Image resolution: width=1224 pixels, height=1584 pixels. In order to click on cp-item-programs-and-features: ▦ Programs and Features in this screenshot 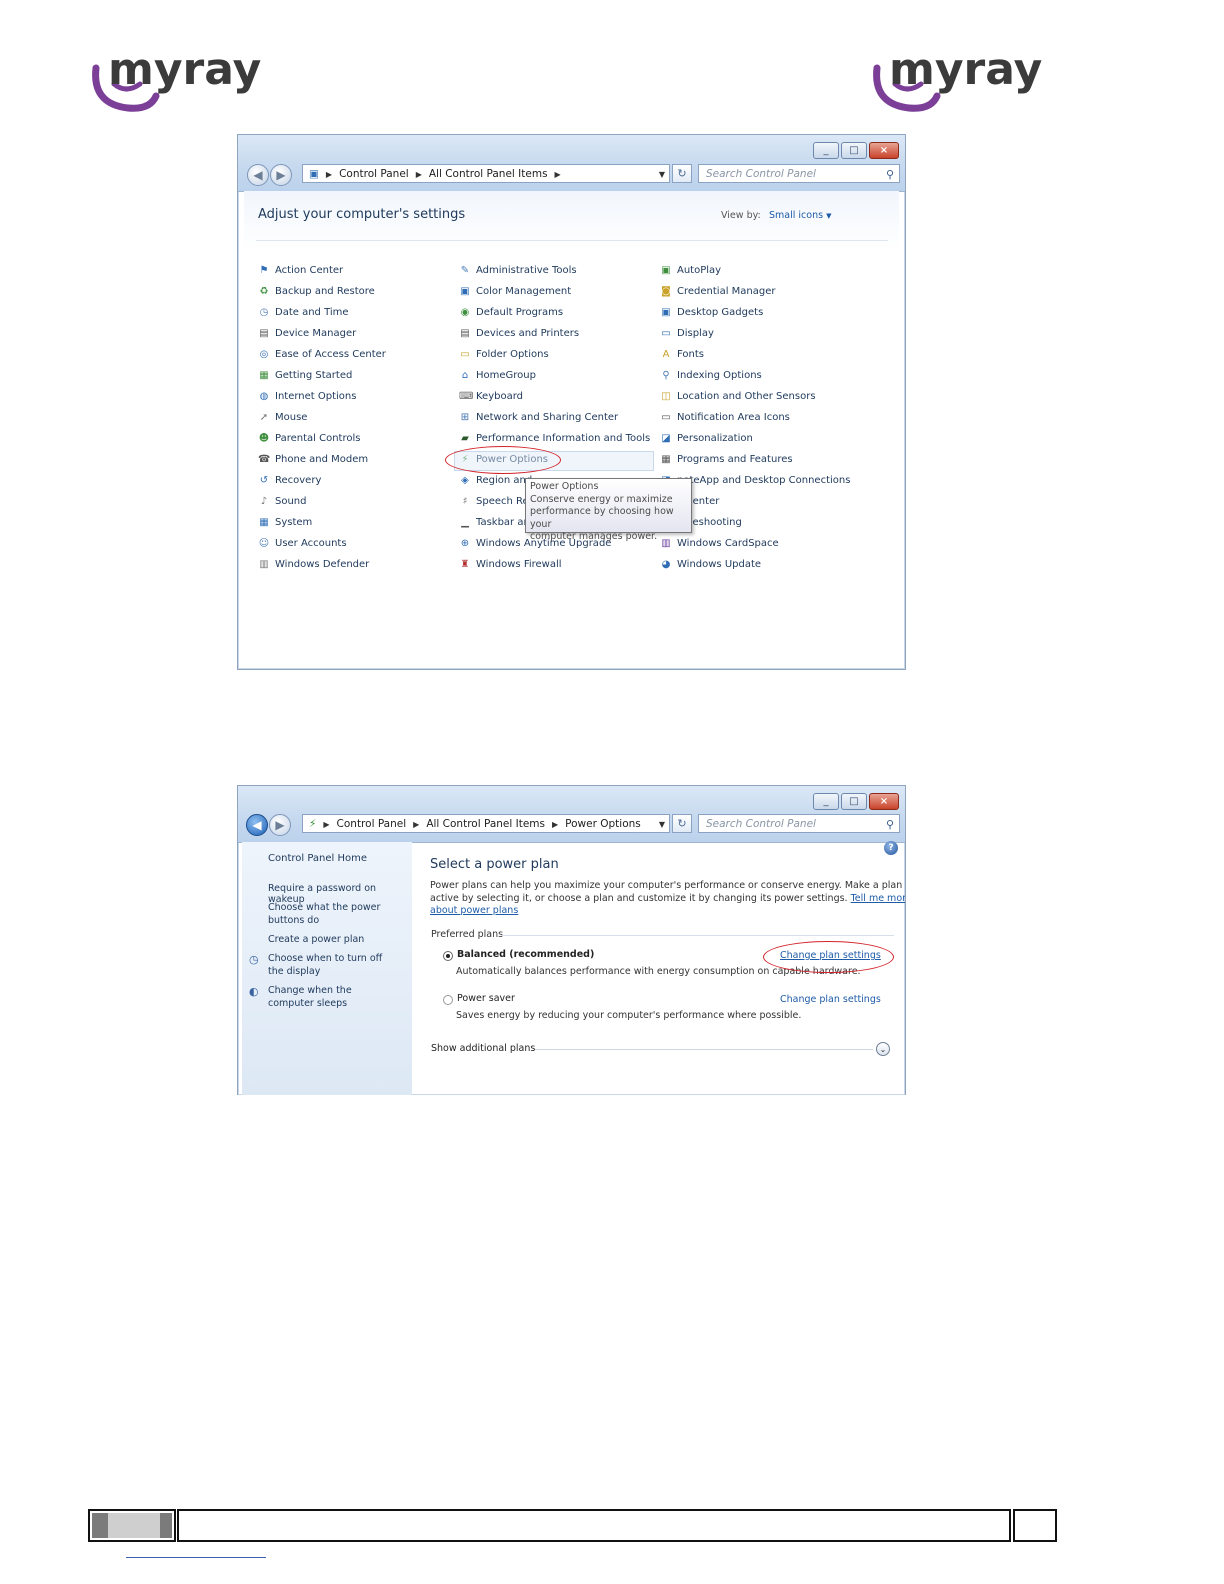, I will do `click(726, 460)`.